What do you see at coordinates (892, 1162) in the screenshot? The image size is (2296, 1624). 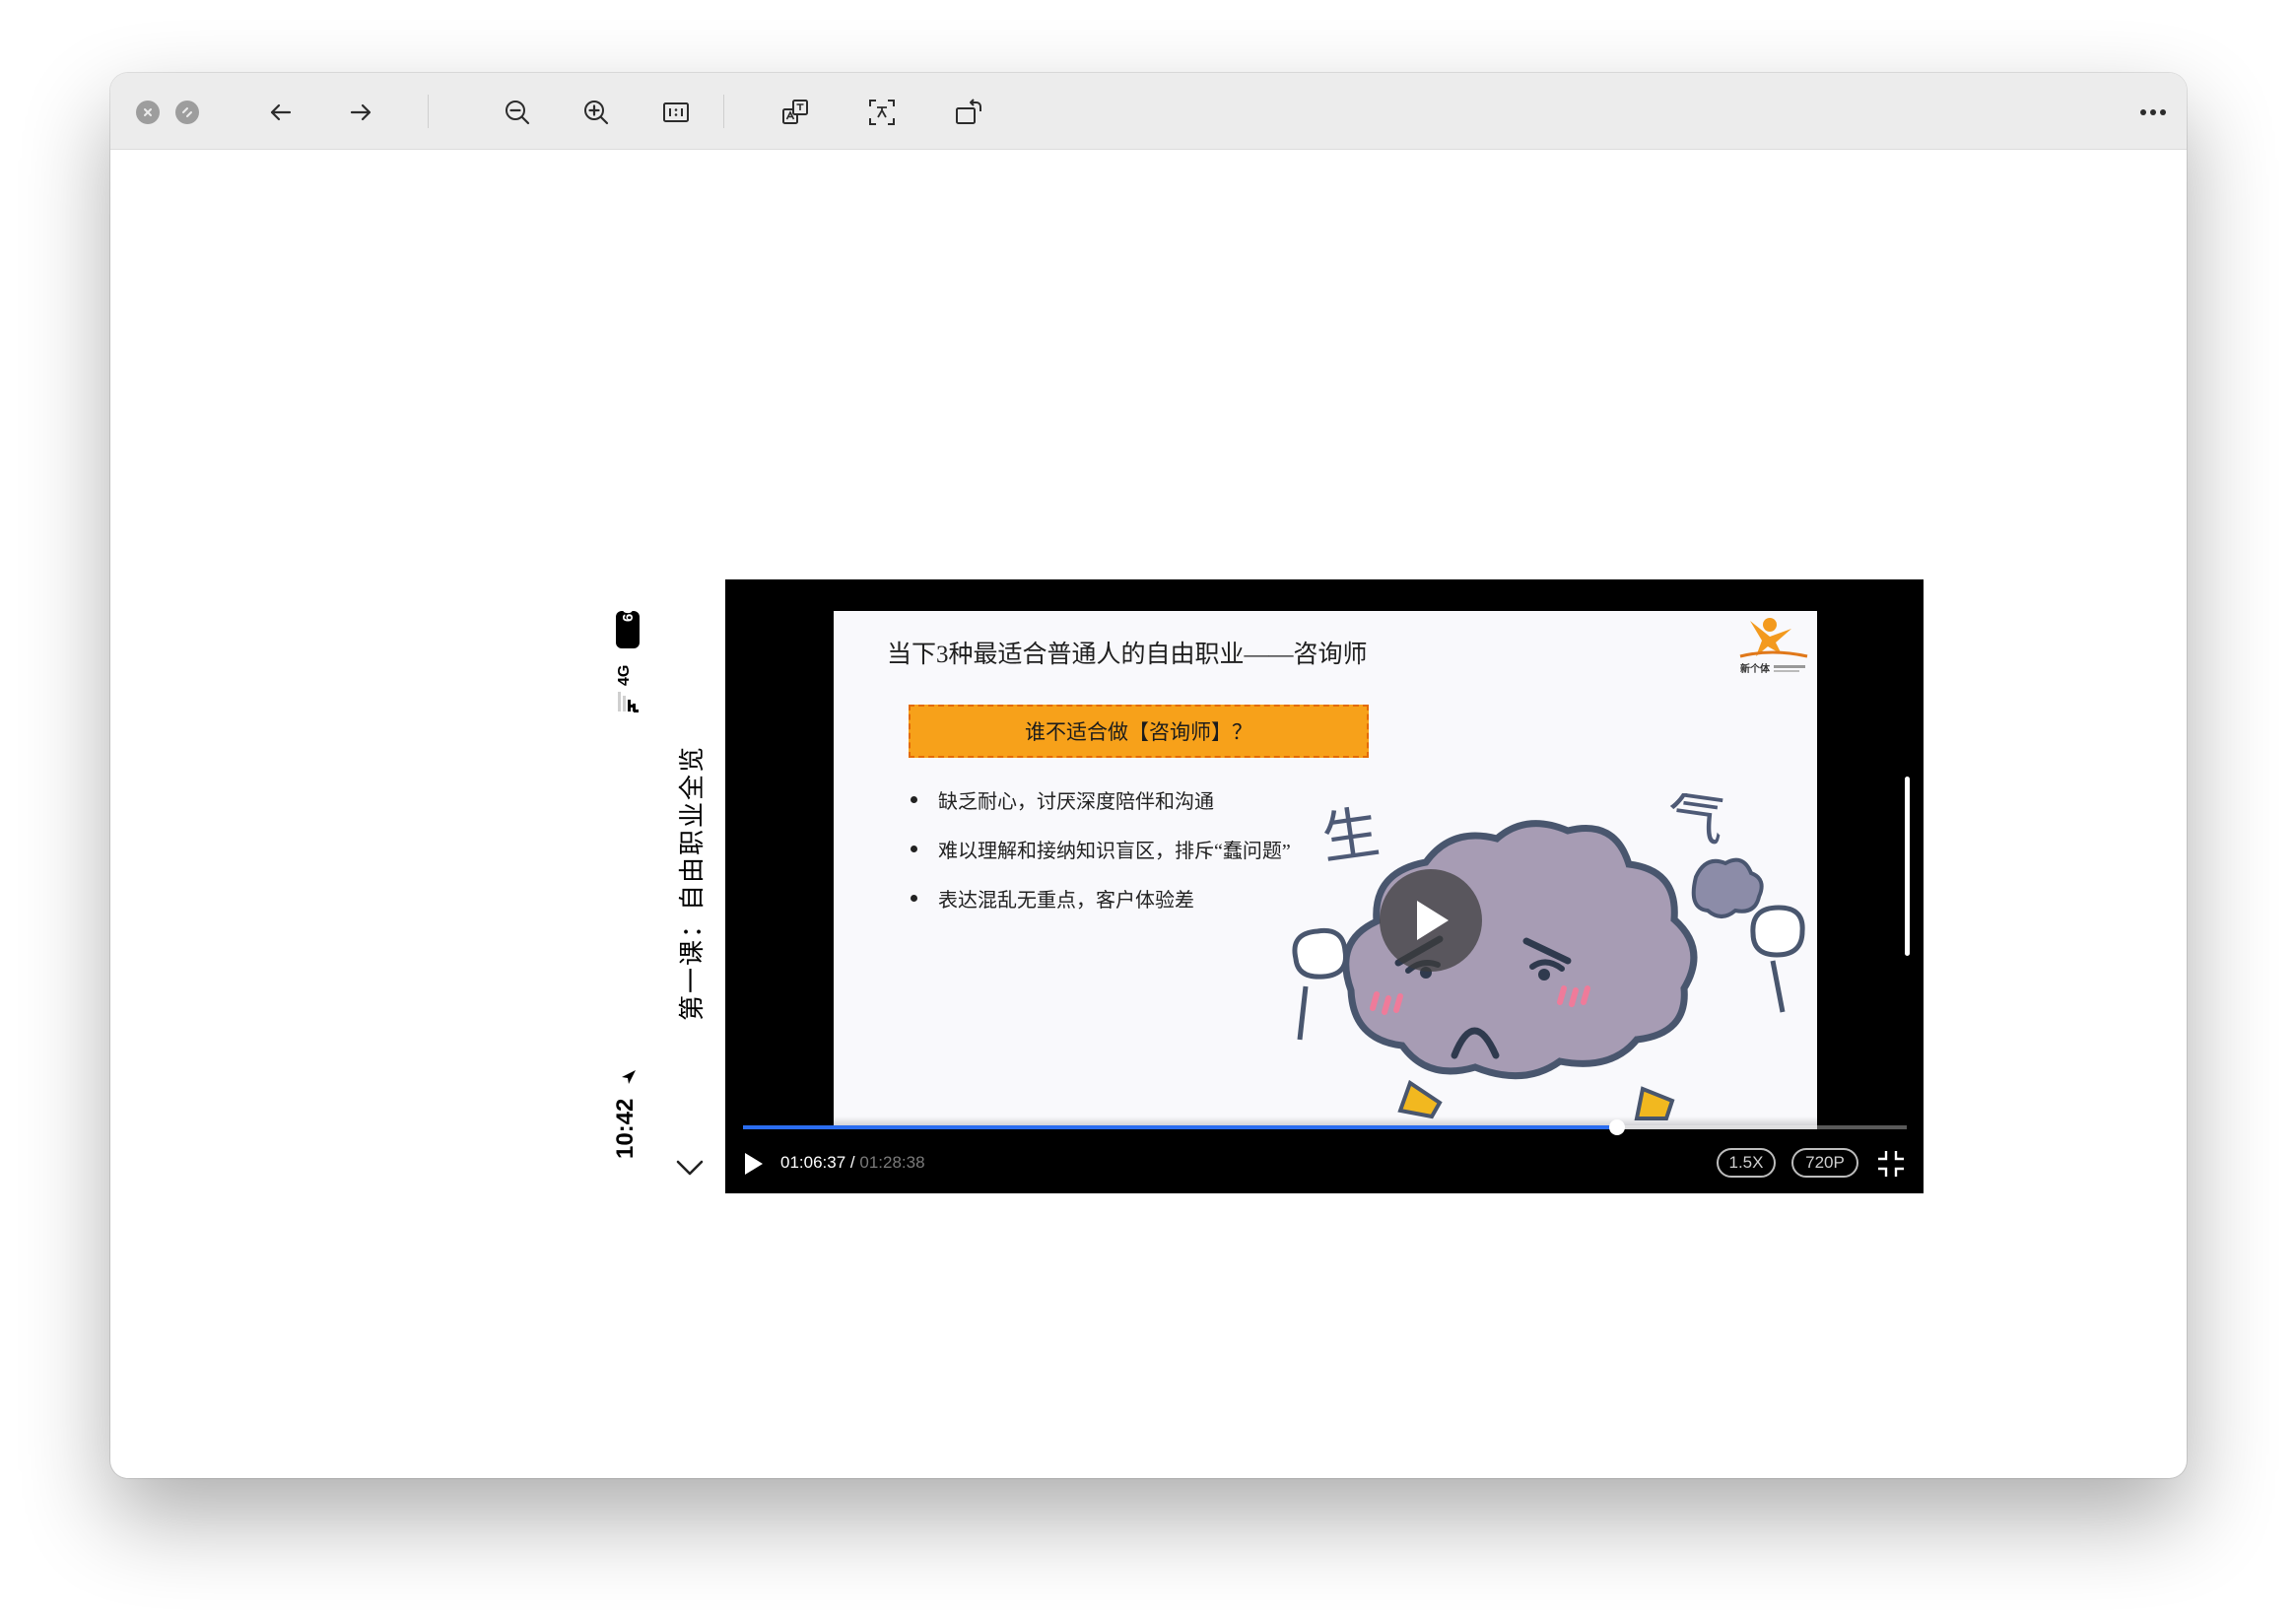 I see `total-time: 01:28:38` at bounding box center [892, 1162].